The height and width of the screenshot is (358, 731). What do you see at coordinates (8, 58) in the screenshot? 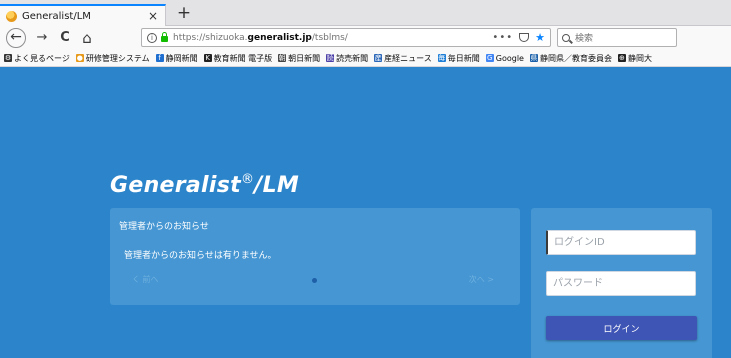
I see `gear-icon: ⚙` at bounding box center [8, 58].